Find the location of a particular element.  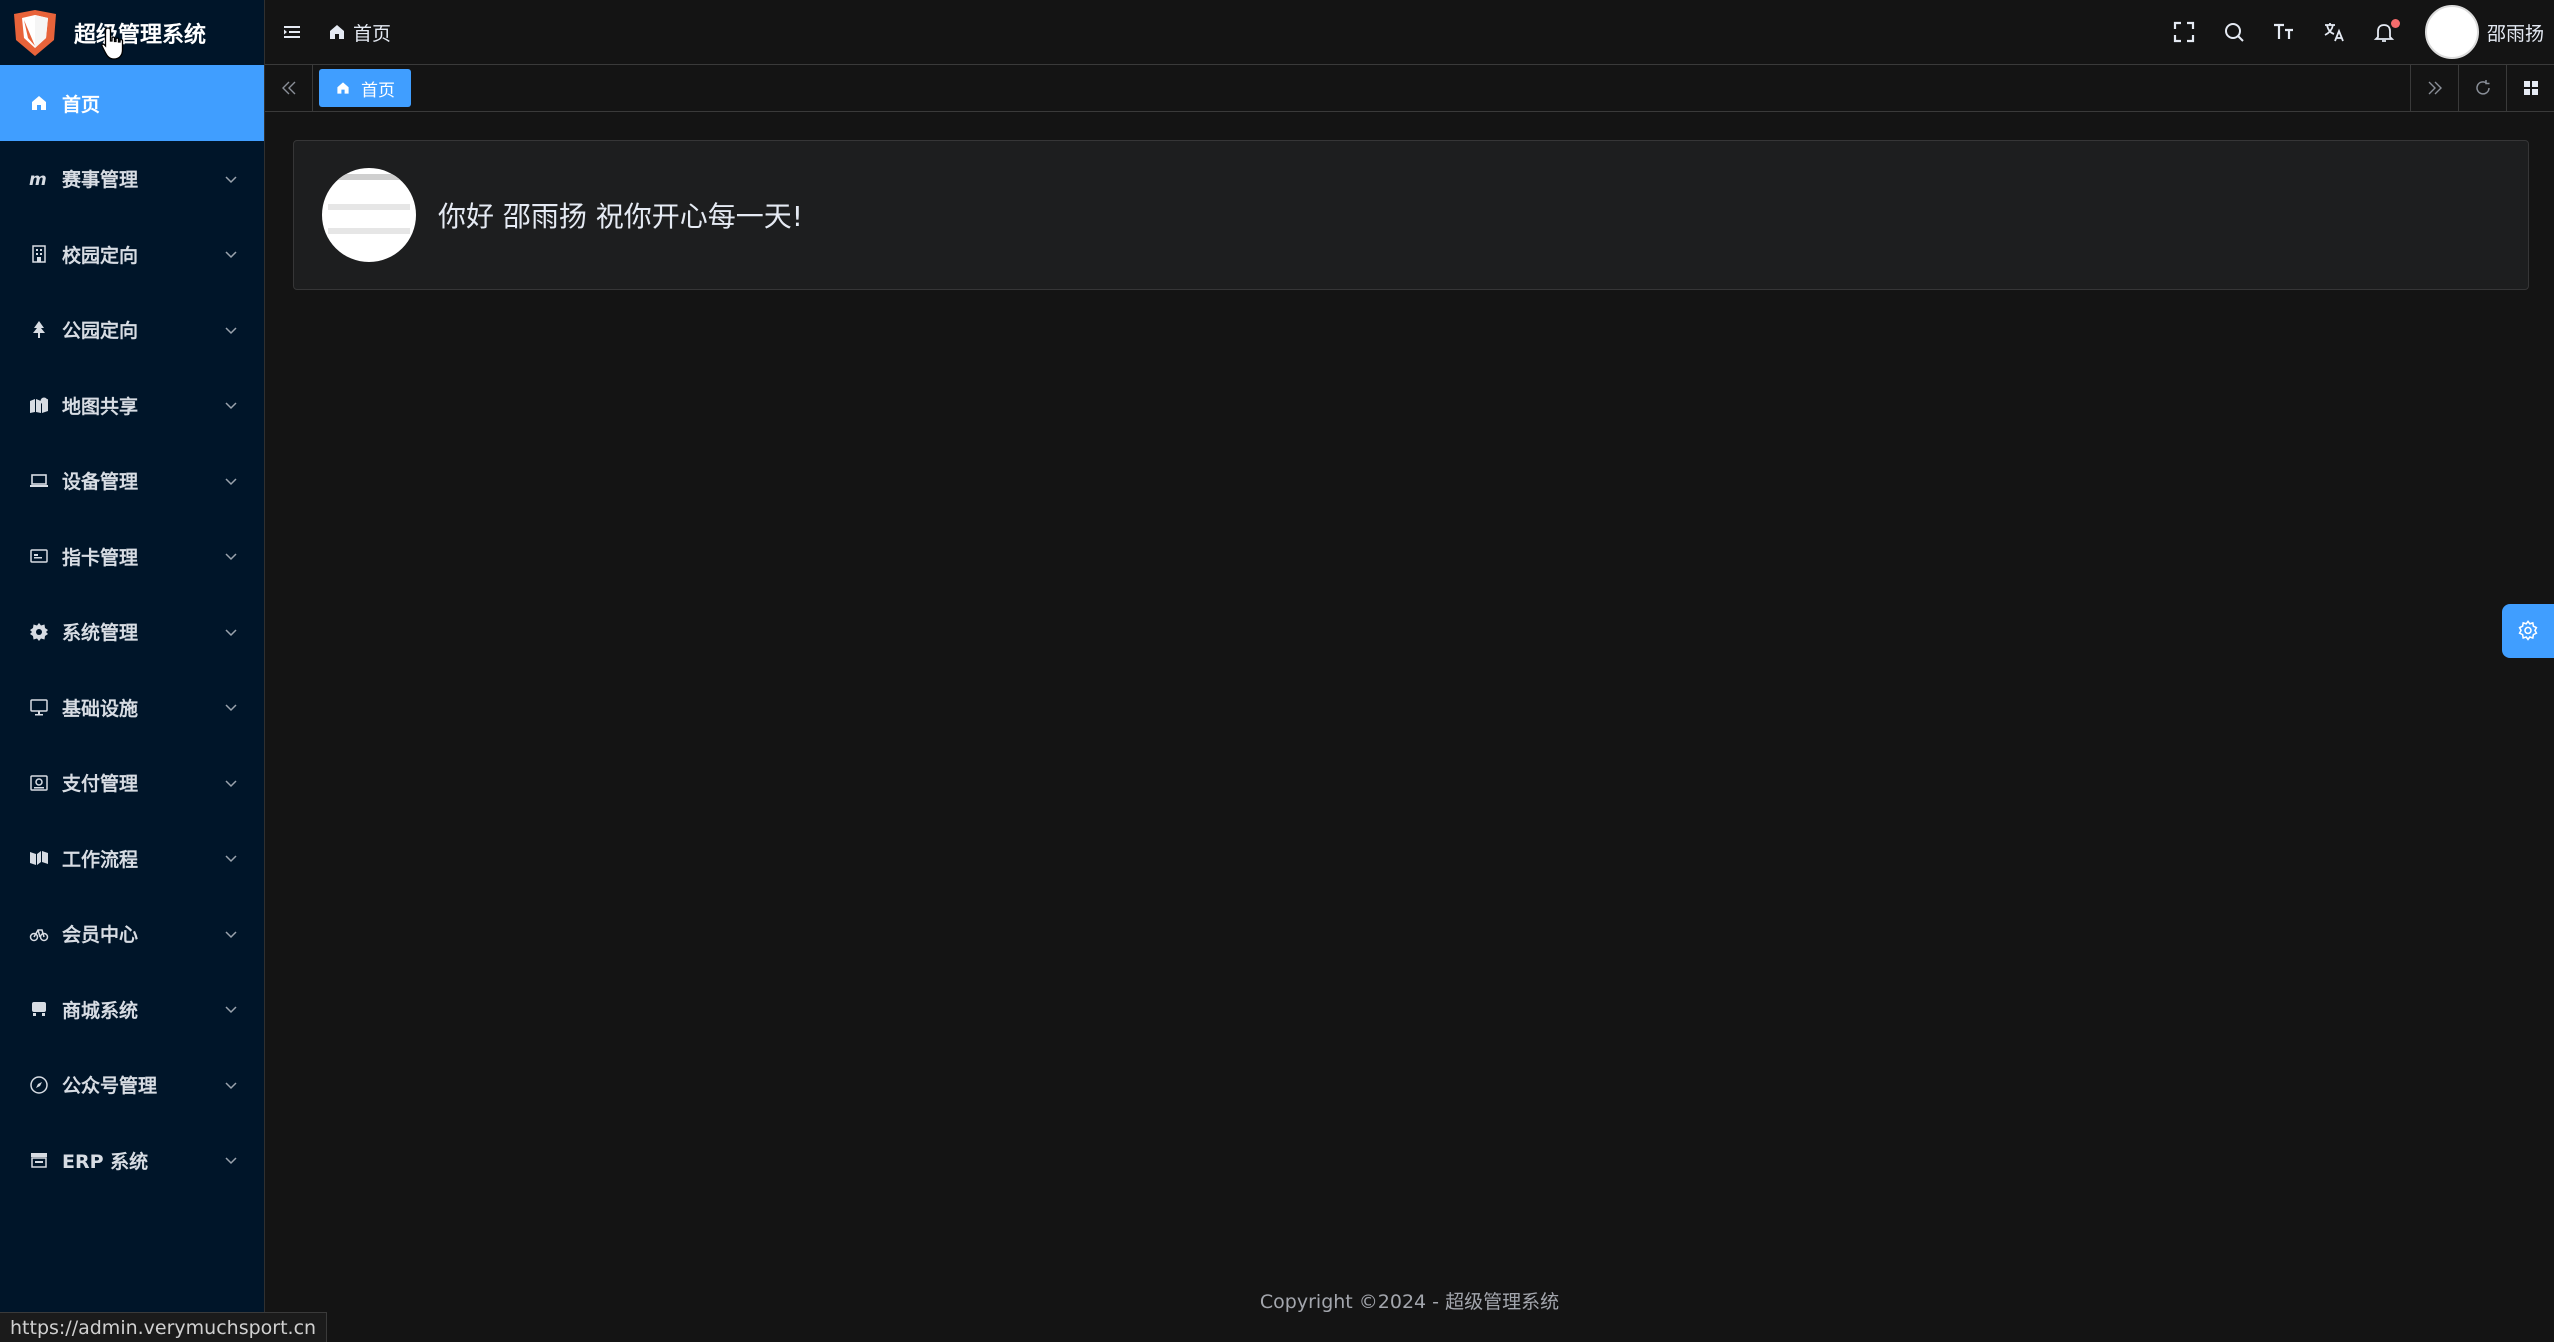

double-chevron-right-icon is located at coordinates (2435, 88).